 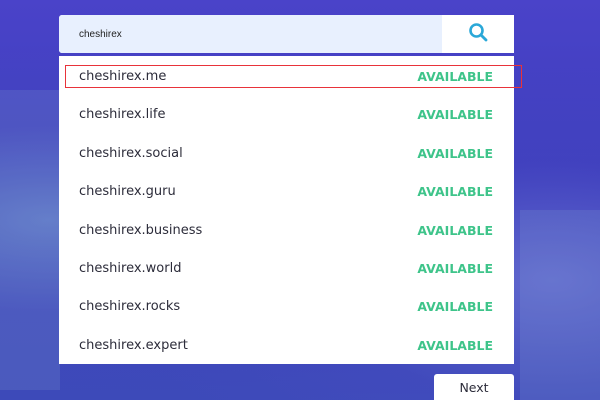 I want to click on search-icon, so click(x=478, y=34).